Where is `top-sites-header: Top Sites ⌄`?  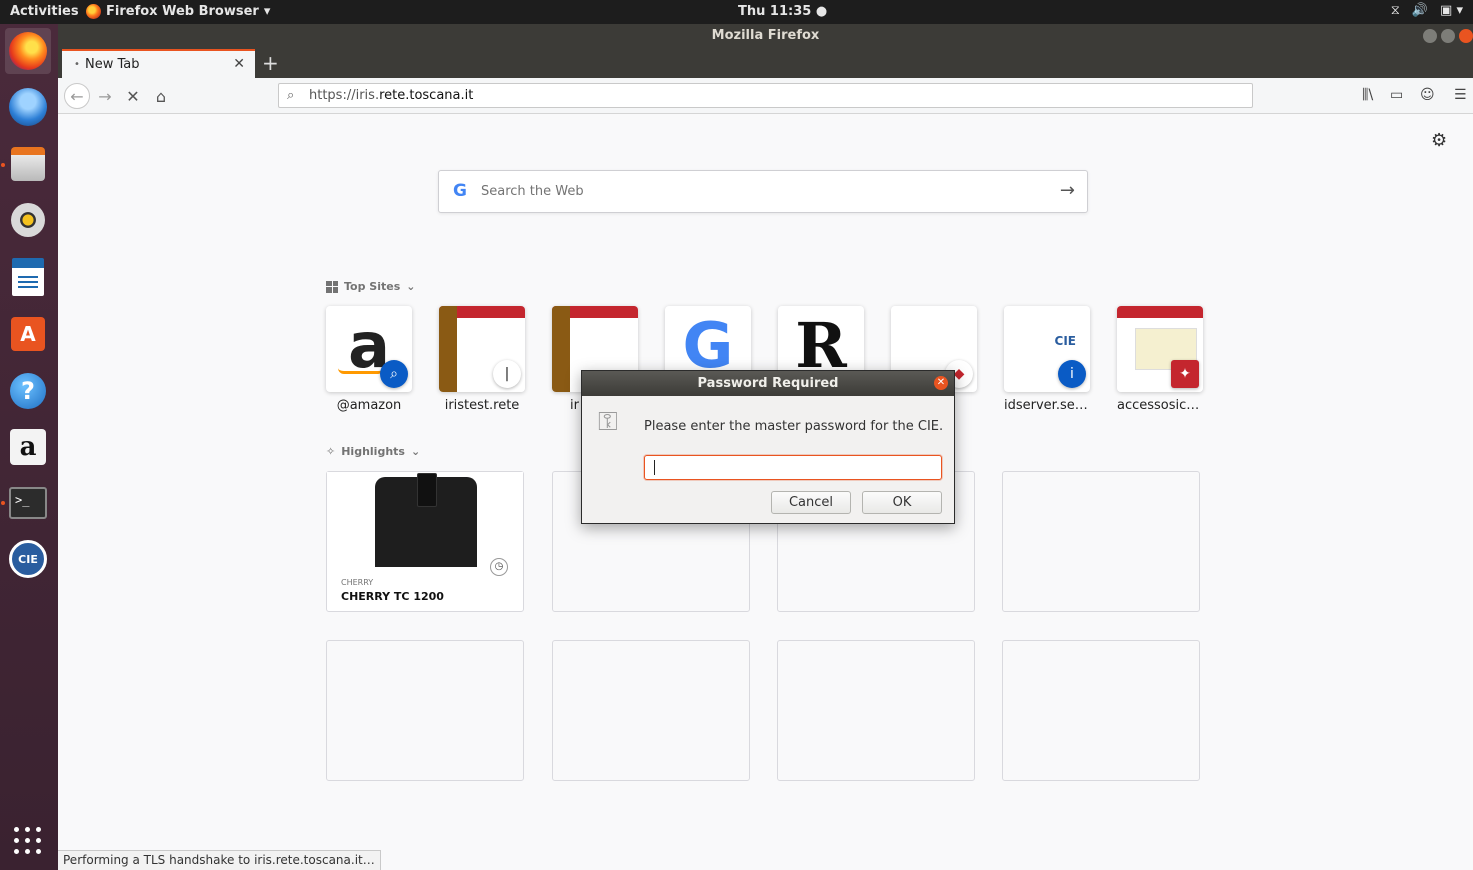 top-sites-header: Top Sites ⌄ is located at coordinates (370, 286).